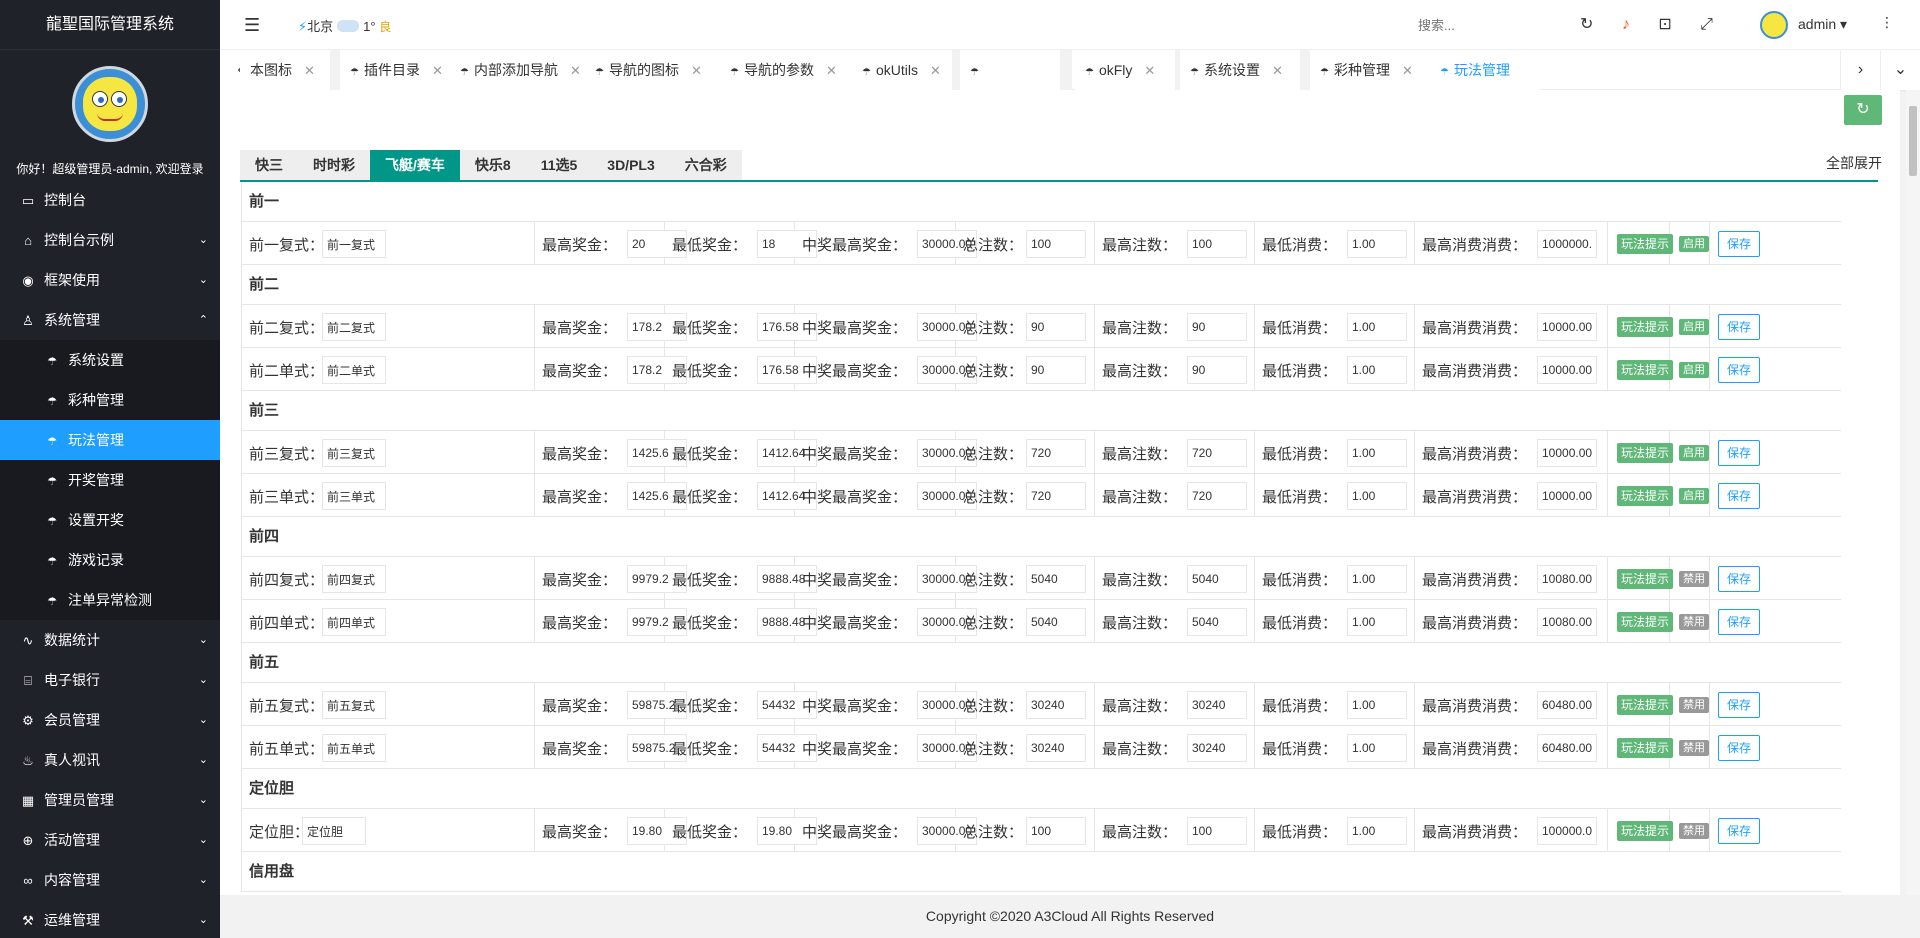  I want to click on sidebar-item: ⚙ 会员管理 ⌄, so click(110, 720).